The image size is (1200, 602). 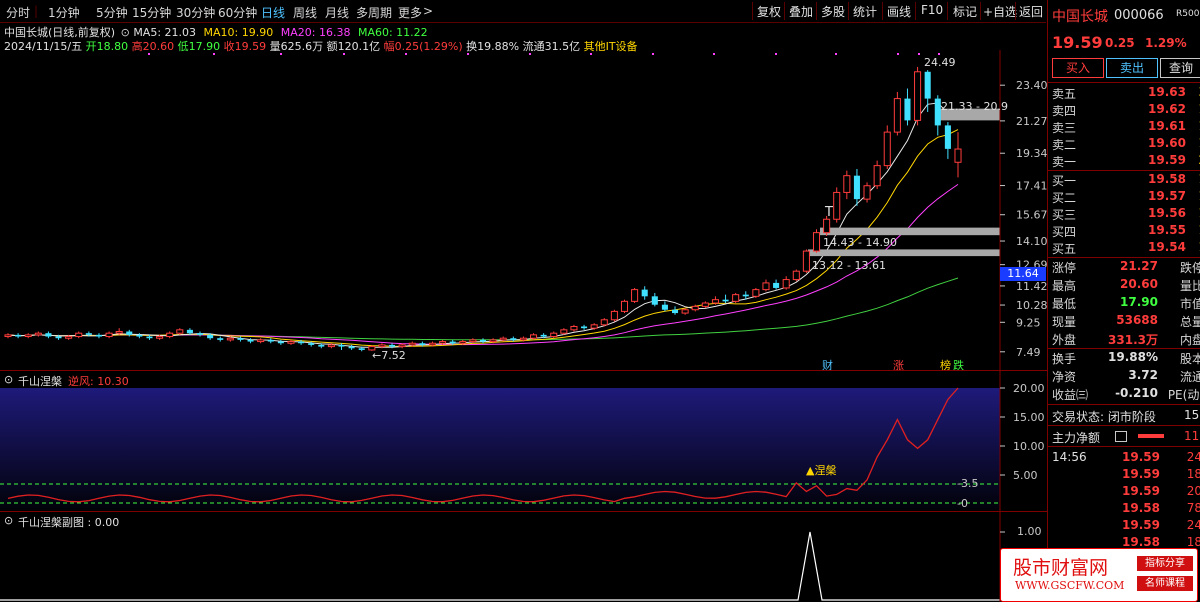 What do you see at coordinates (769, 11) in the screenshot?
I see `restore-rights-button: 复权` at bounding box center [769, 11].